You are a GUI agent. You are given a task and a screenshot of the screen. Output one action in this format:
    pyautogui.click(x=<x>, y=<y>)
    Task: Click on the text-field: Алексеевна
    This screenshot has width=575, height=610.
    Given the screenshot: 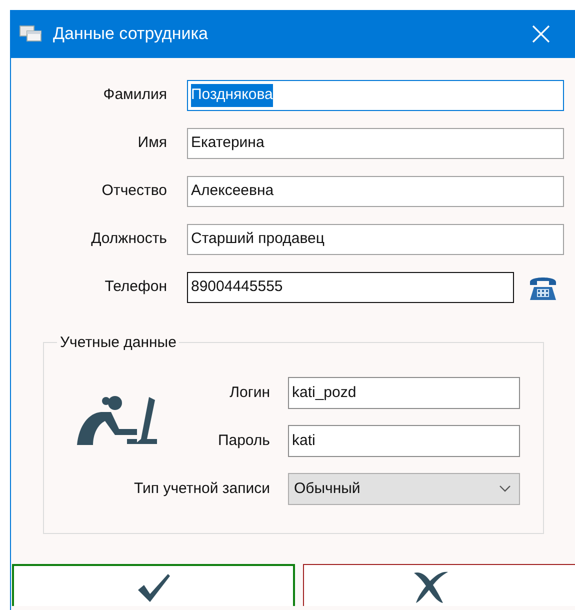 What is the action you would take?
    pyautogui.click(x=375, y=191)
    